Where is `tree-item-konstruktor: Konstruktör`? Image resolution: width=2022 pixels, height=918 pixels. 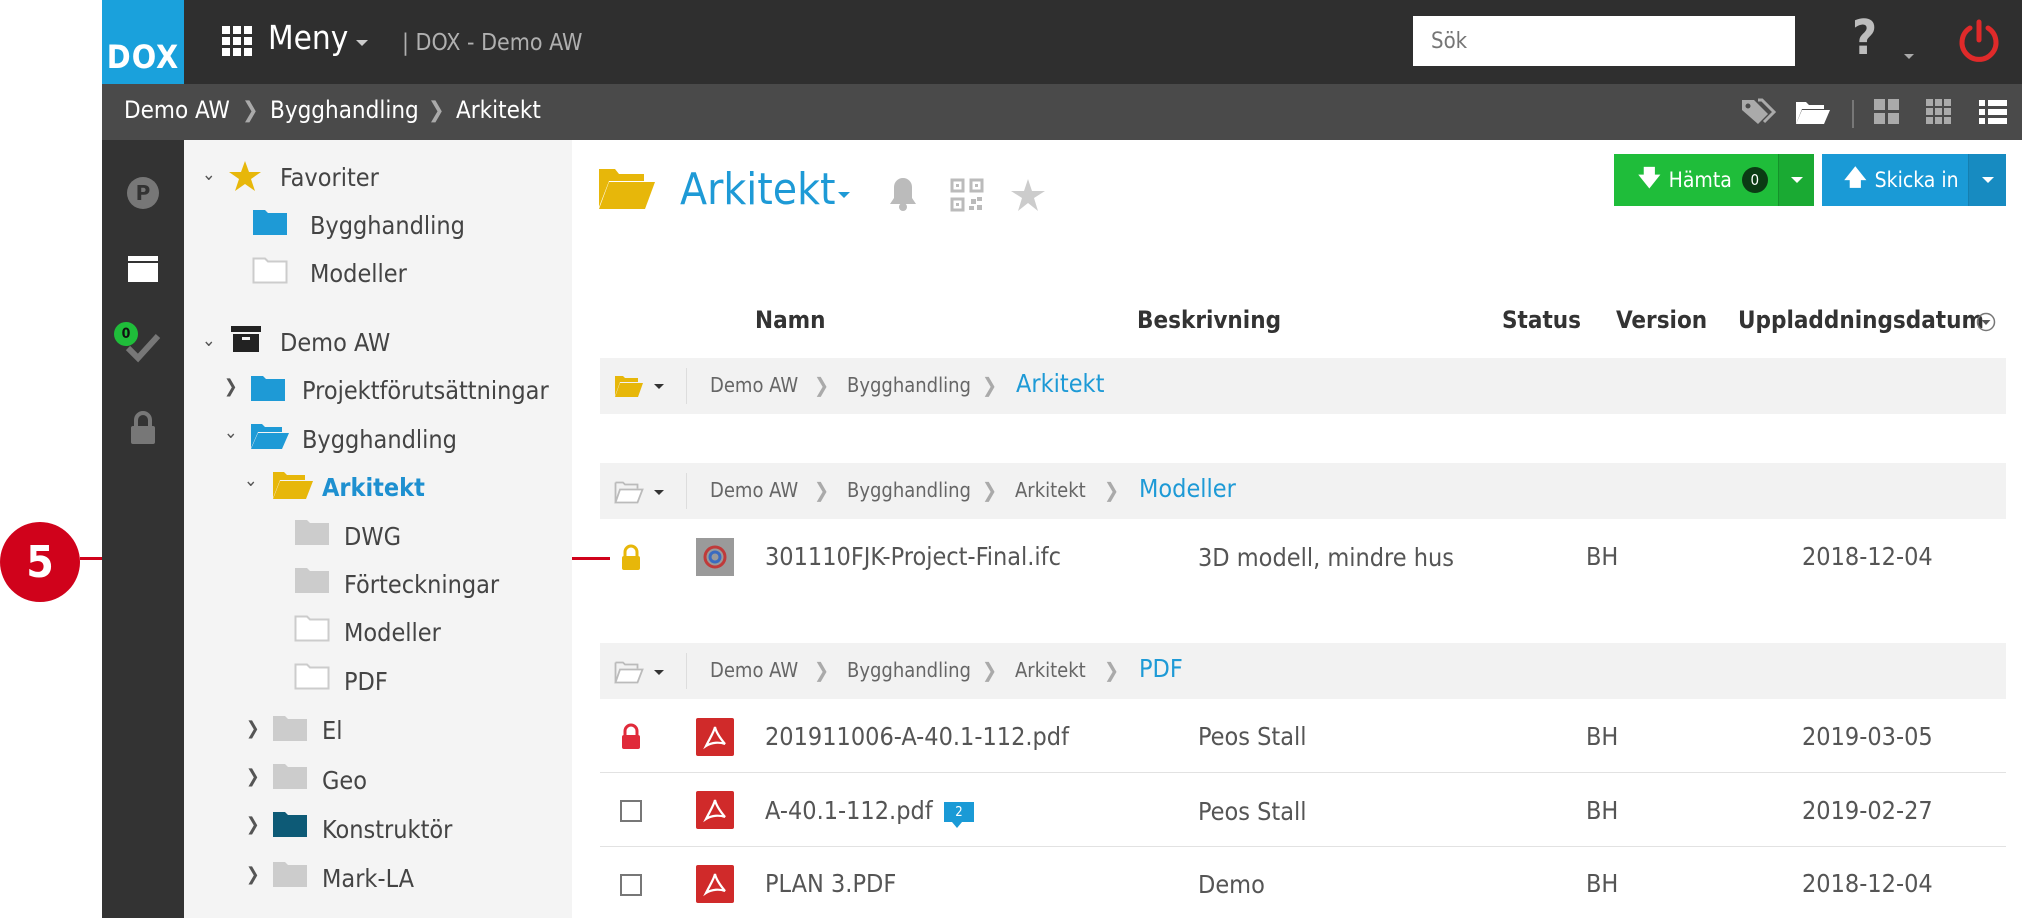 tree-item-konstruktor: Konstruktör is located at coordinates (387, 829).